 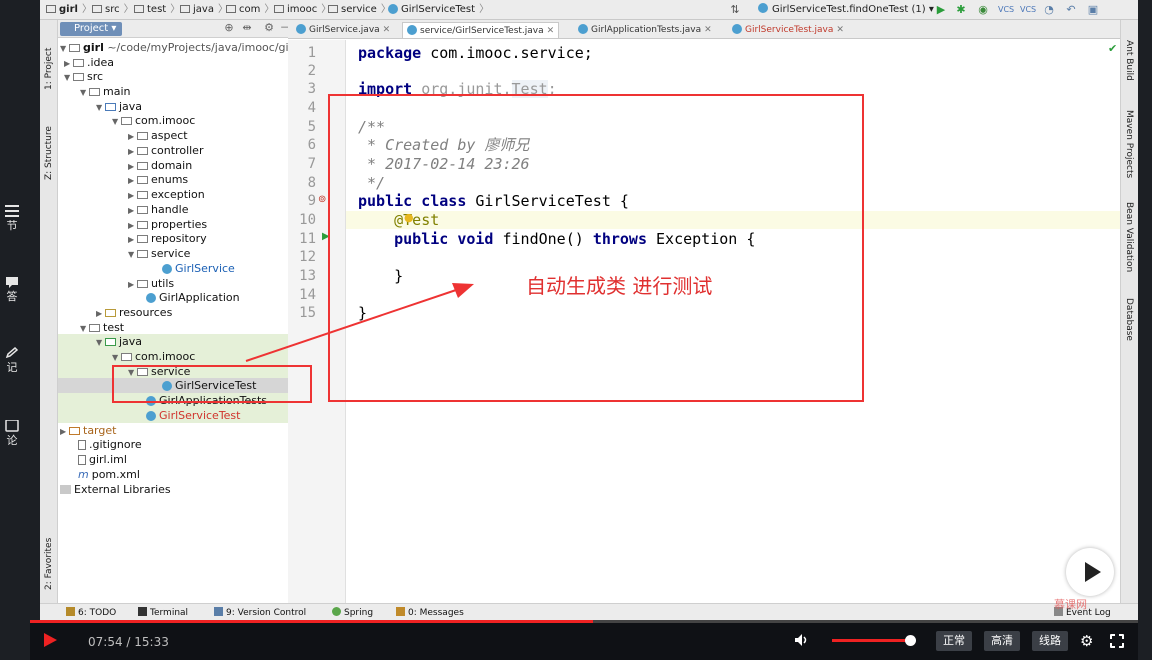 What do you see at coordinates (352, 612) in the screenshot?
I see `tool-button-spring: Spring` at bounding box center [352, 612].